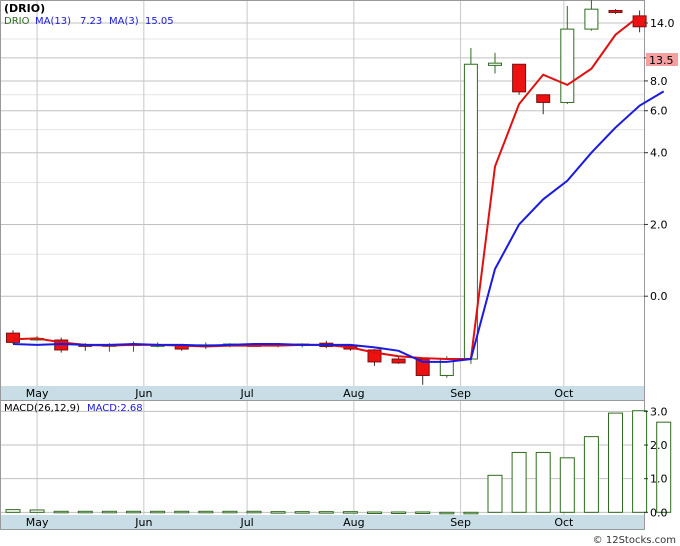  I want to click on price-y-tick-label: 14.0, so click(662, 23).